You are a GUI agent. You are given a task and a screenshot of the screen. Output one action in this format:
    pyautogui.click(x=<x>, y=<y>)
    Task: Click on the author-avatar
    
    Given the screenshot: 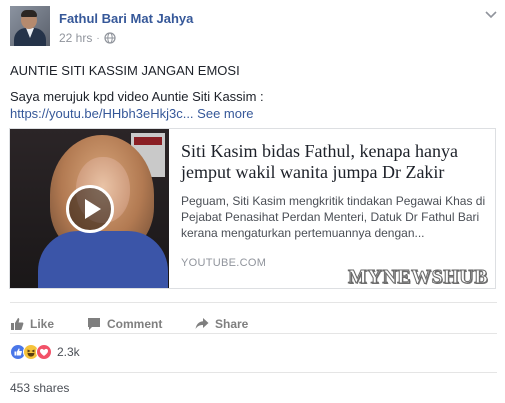 What is the action you would take?
    pyautogui.click(x=30, y=26)
    